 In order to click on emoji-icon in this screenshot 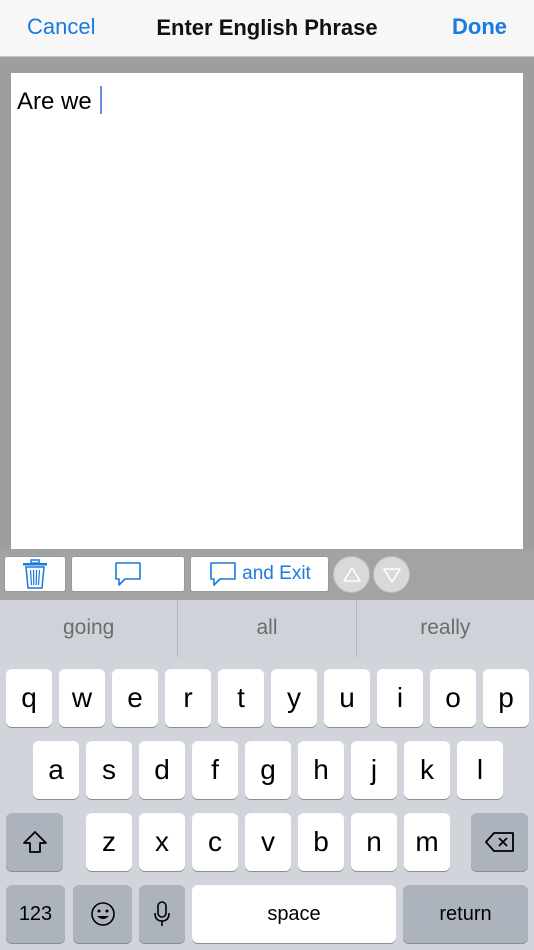, I will do `click(102, 914)`.